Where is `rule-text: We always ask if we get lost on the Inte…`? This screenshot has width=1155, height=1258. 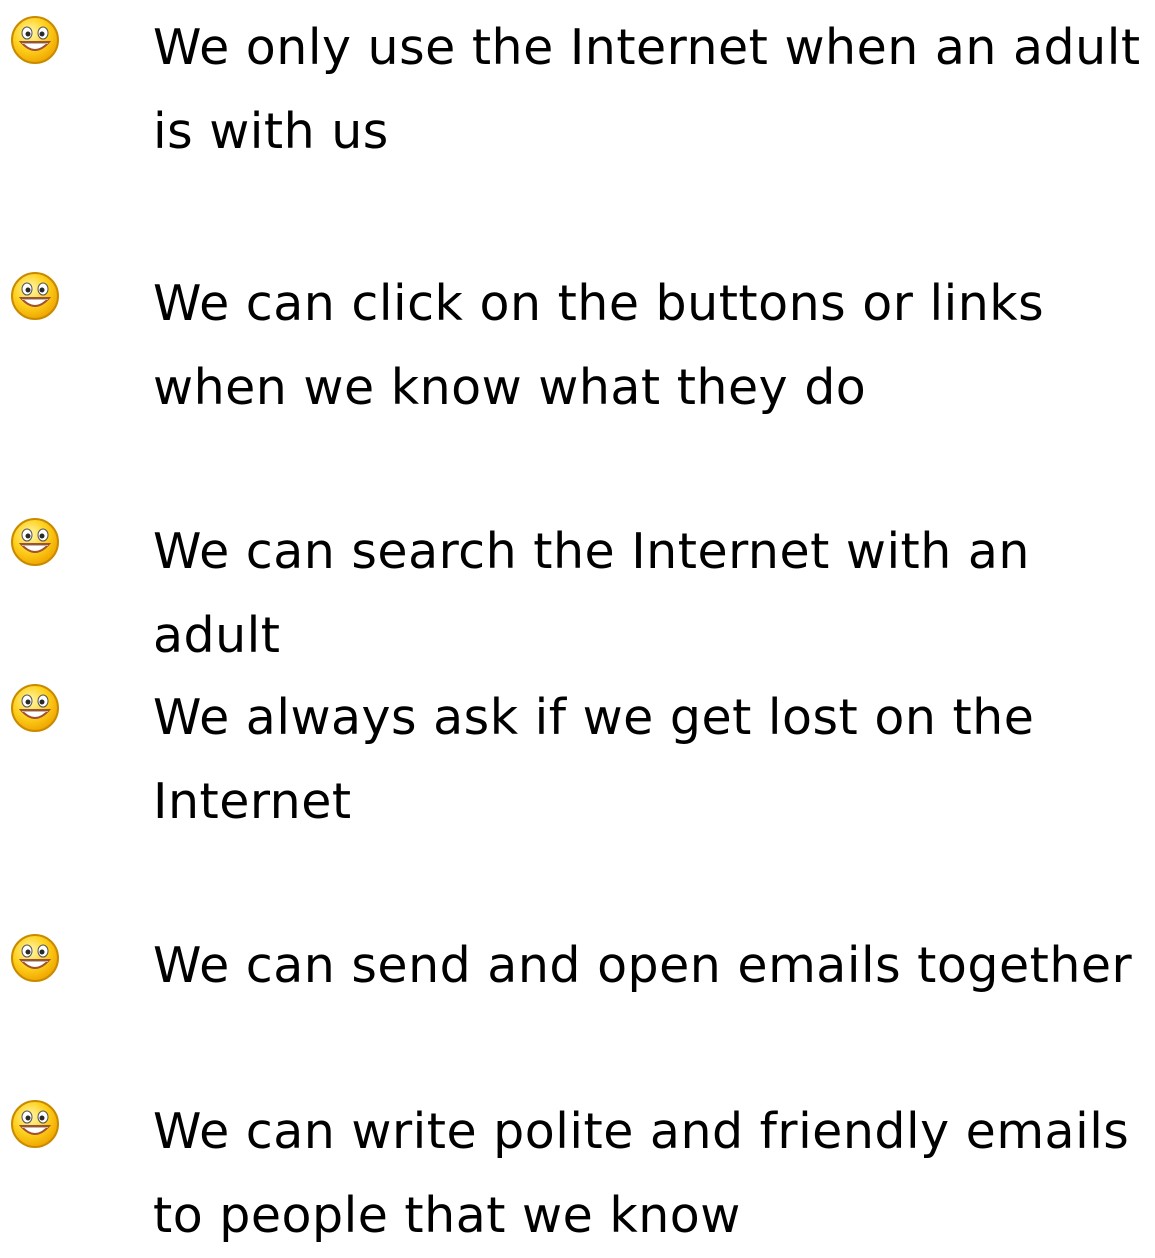
rule-text: We always ask if we get lost on the Inte… is located at coordinates (594, 759).